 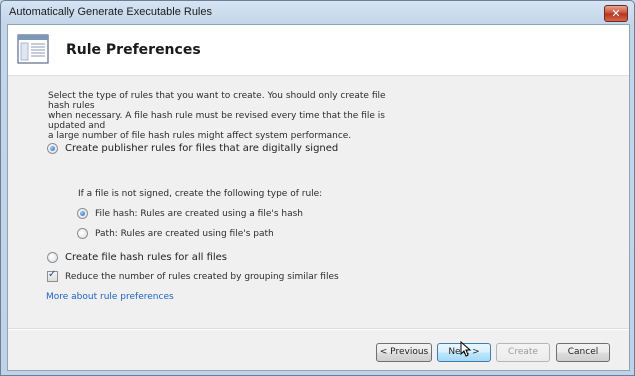 I want to click on file-hash-radio, so click(x=82, y=213).